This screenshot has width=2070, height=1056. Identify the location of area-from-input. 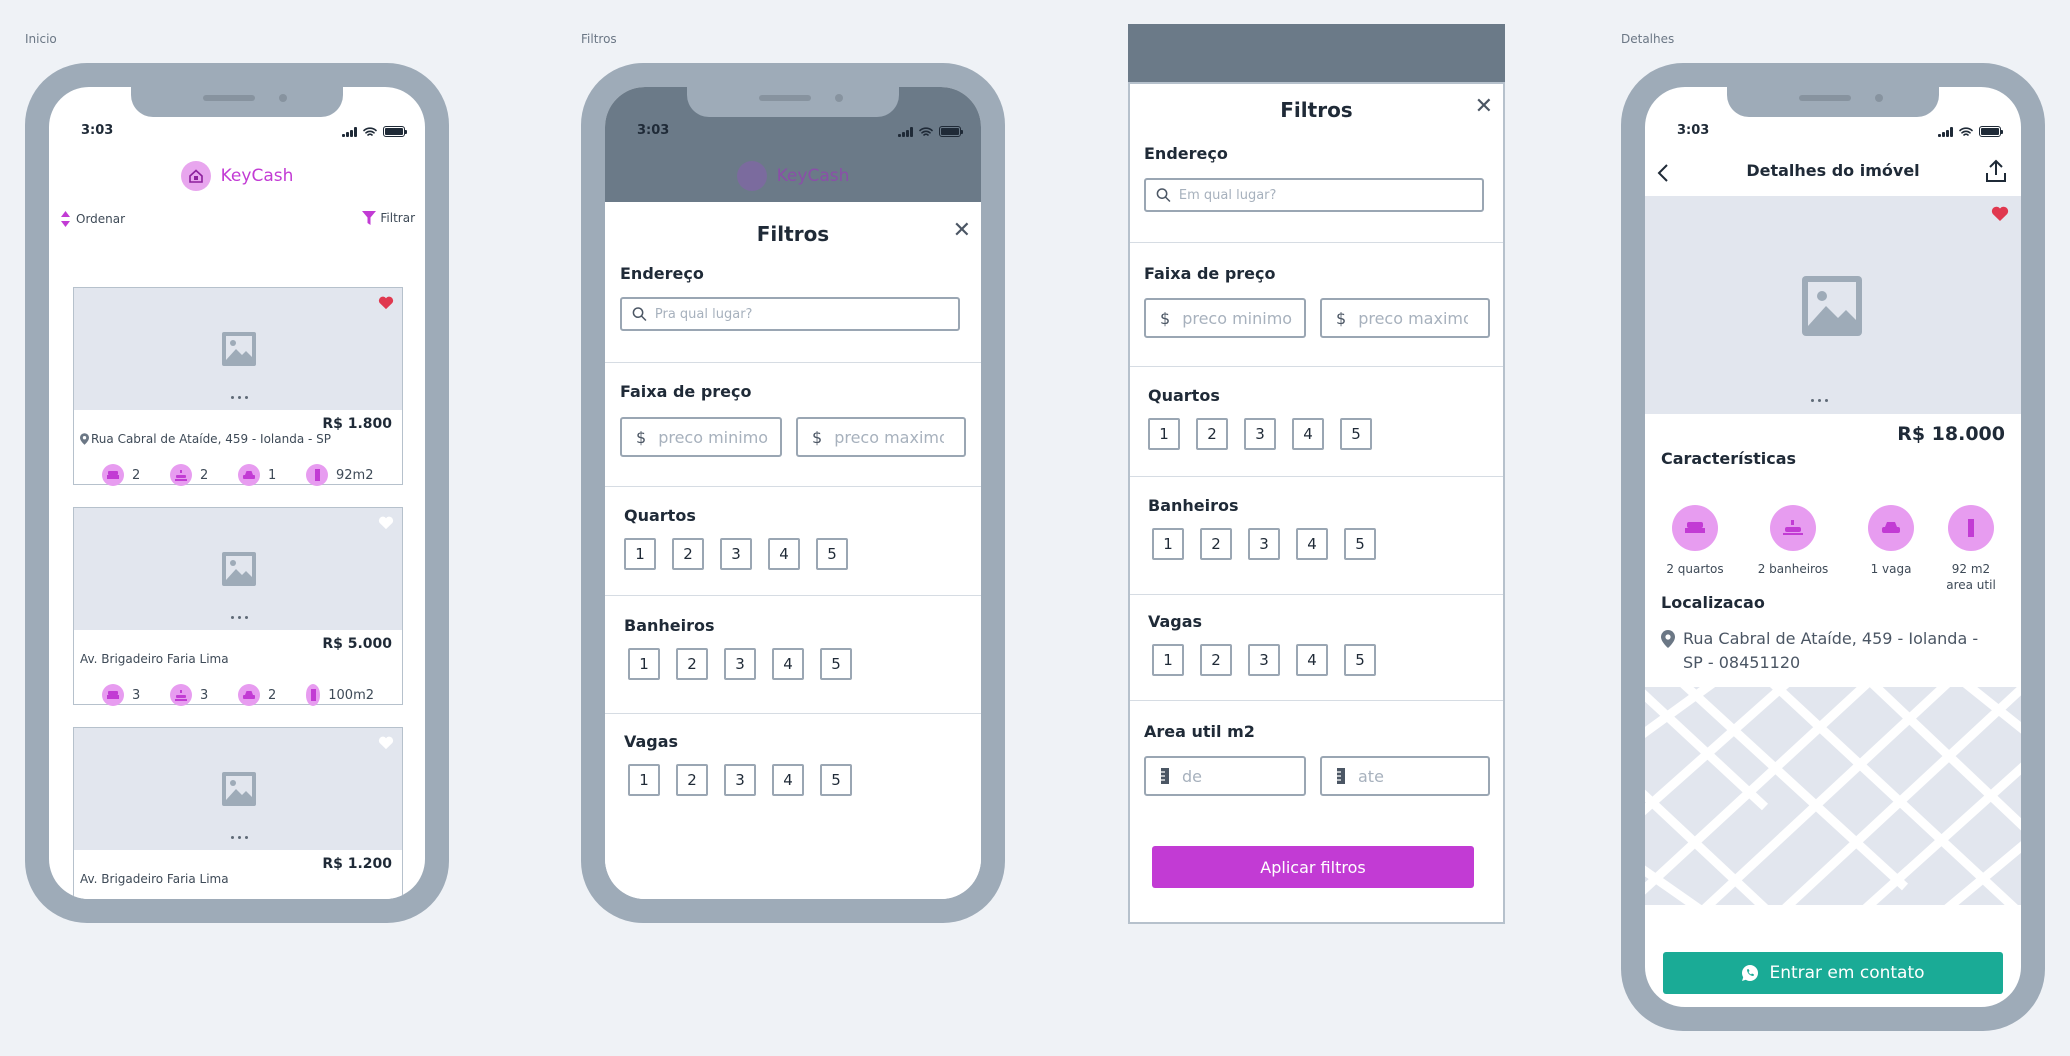
(1237, 776).